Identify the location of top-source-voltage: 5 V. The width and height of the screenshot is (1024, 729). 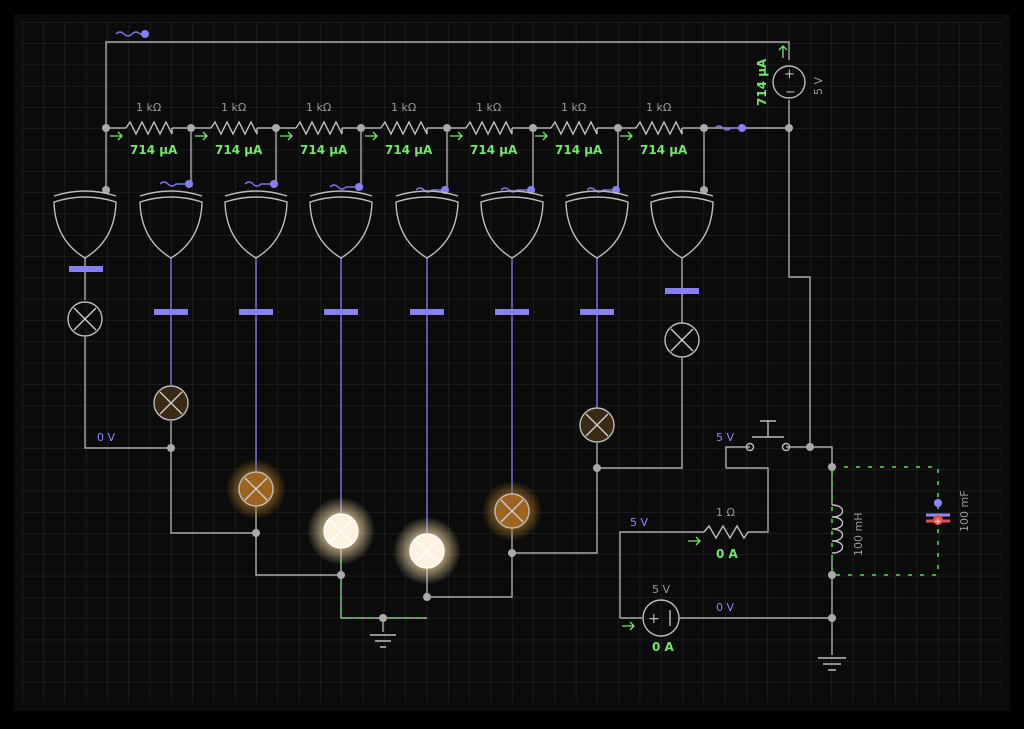
(818, 86).